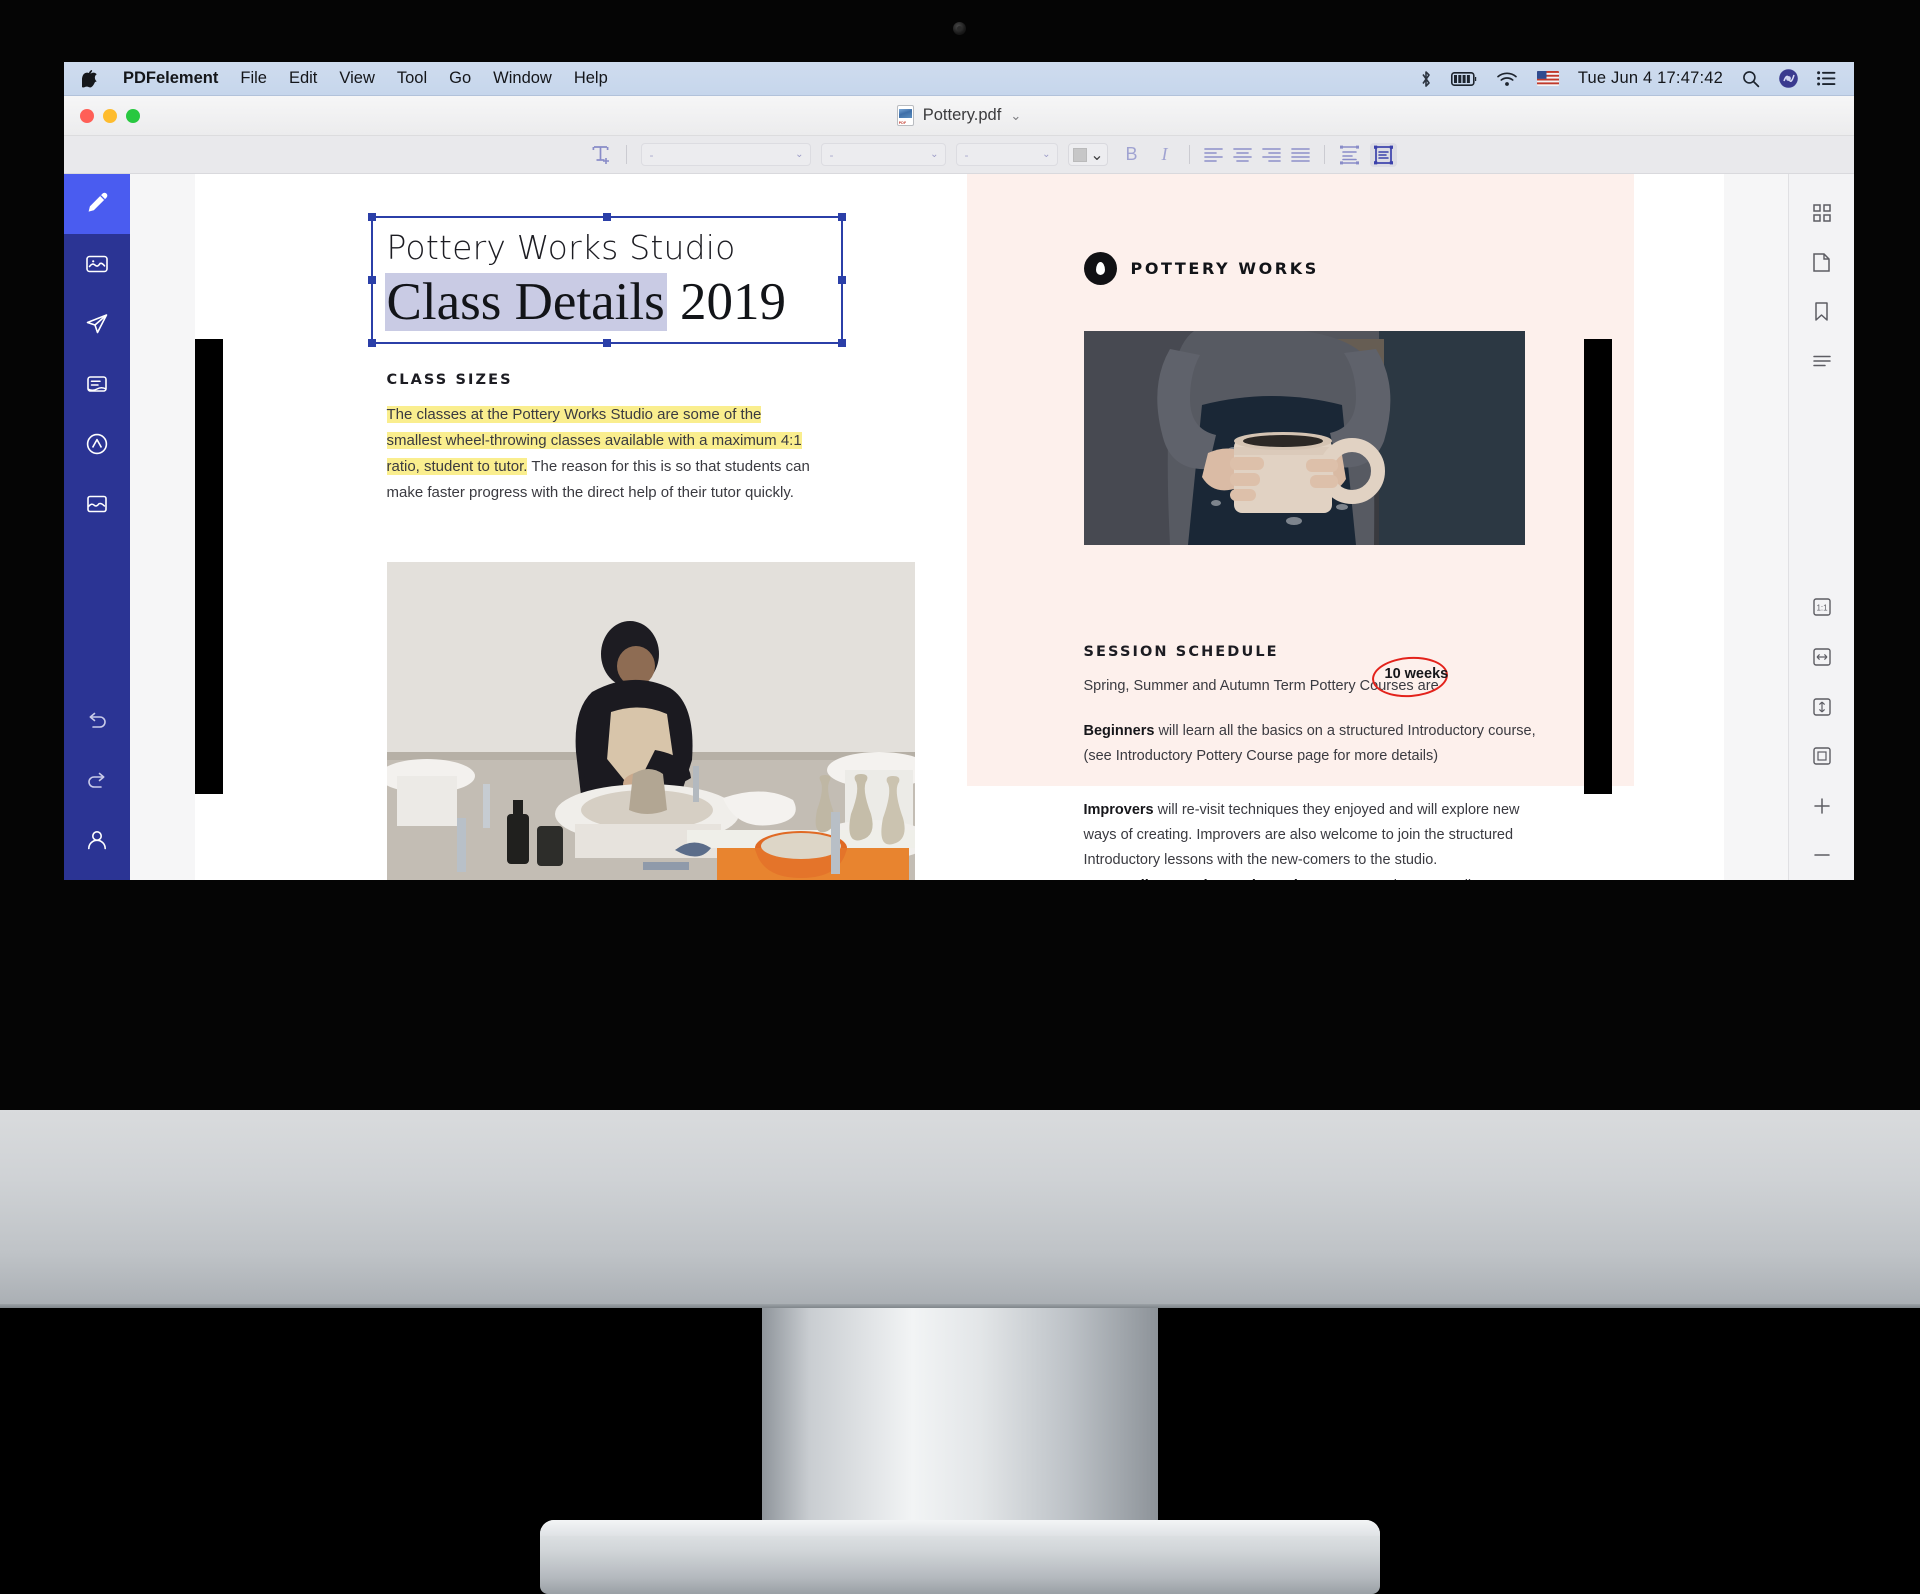 This screenshot has width=1920, height=1594. I want to click on us-flag-icon, so click(1547, 78).